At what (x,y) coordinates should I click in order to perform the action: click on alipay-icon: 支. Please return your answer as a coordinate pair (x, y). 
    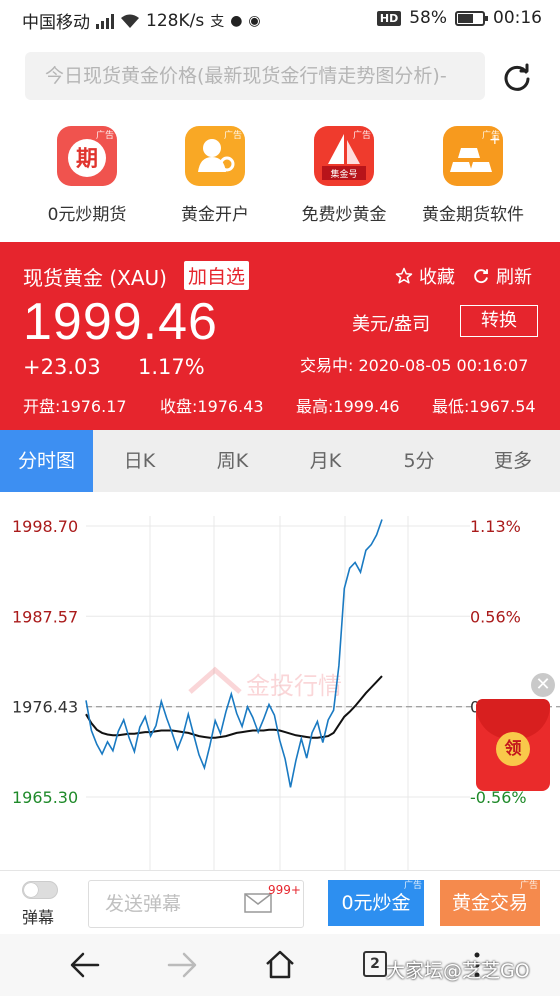
    Looking at the image, I should click on (217, 21).